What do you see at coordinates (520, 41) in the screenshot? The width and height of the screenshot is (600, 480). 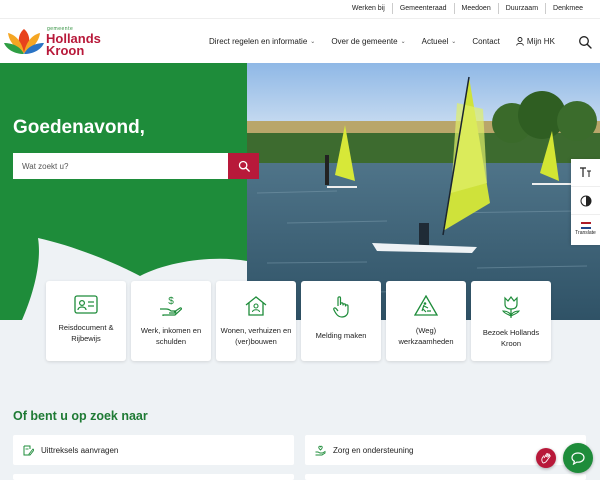 I see `user-icon` at bounding box center [520, 41].